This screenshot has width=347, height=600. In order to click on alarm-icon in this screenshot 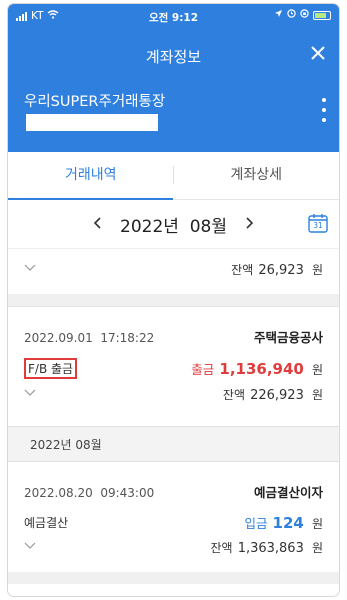, I will do `click(291, 15)`.